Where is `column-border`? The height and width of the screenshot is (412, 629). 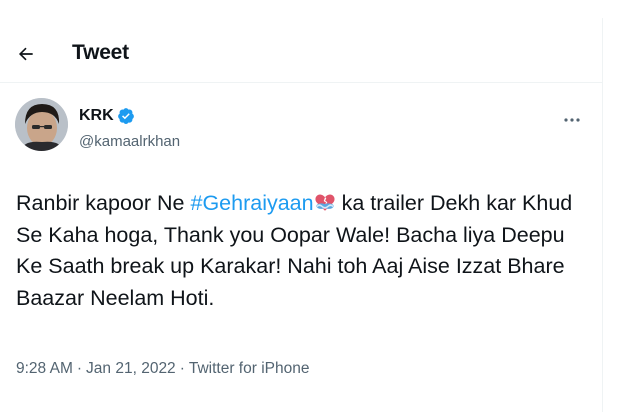
column-border is located at coordinates (602, 215).